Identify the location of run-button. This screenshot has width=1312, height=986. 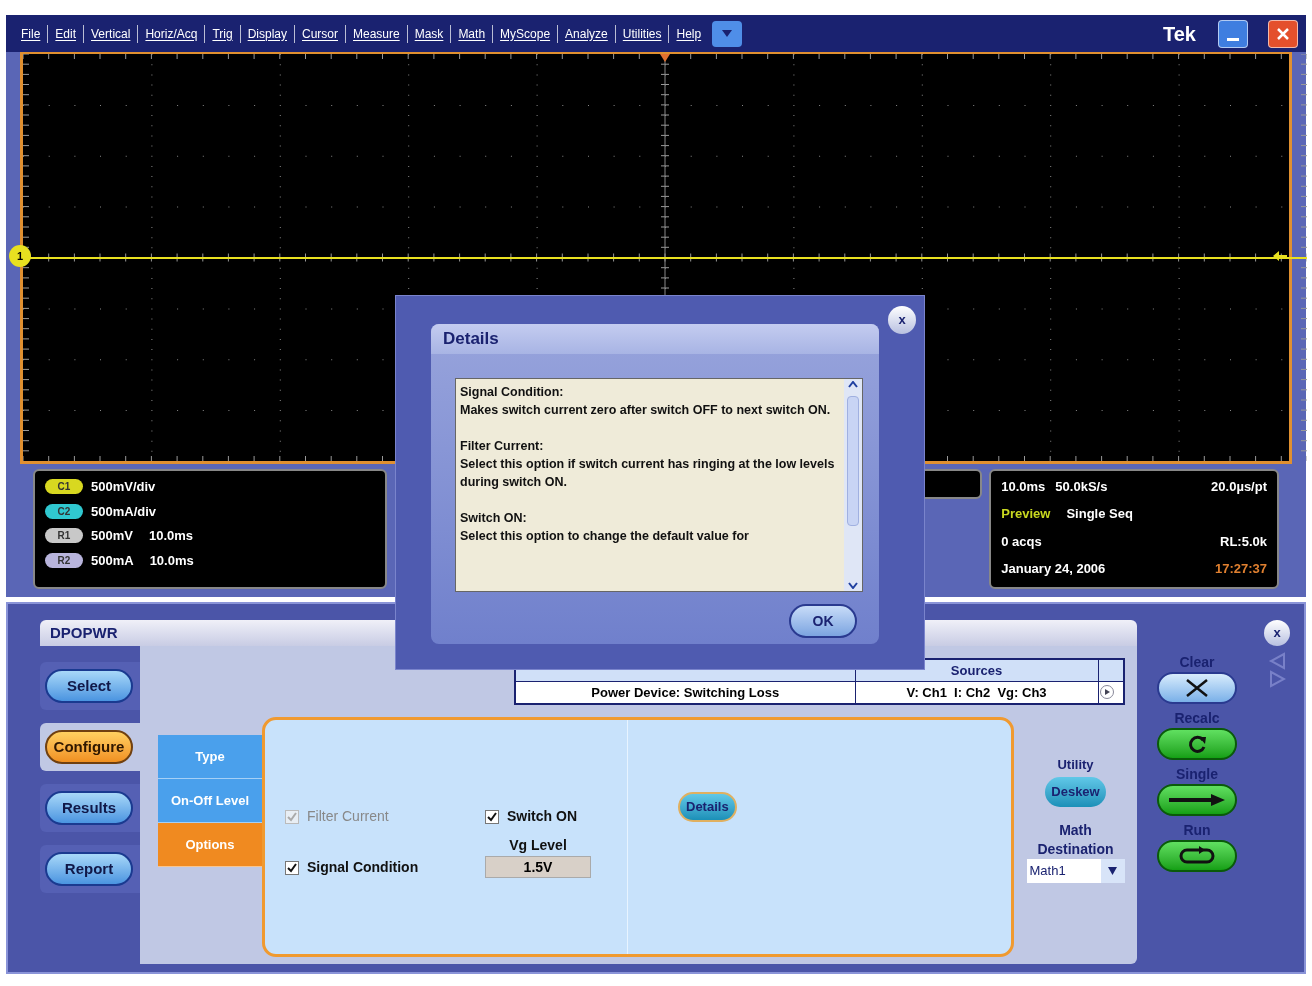
(1197, 856).